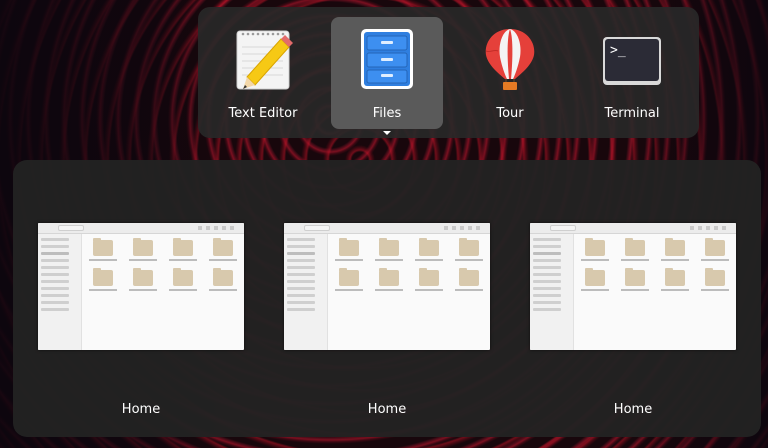 This screenshot has width=768, height=448. Describe the element at coordinates (387, 113) in the screenshot. I see `app-label: Files` at that location.